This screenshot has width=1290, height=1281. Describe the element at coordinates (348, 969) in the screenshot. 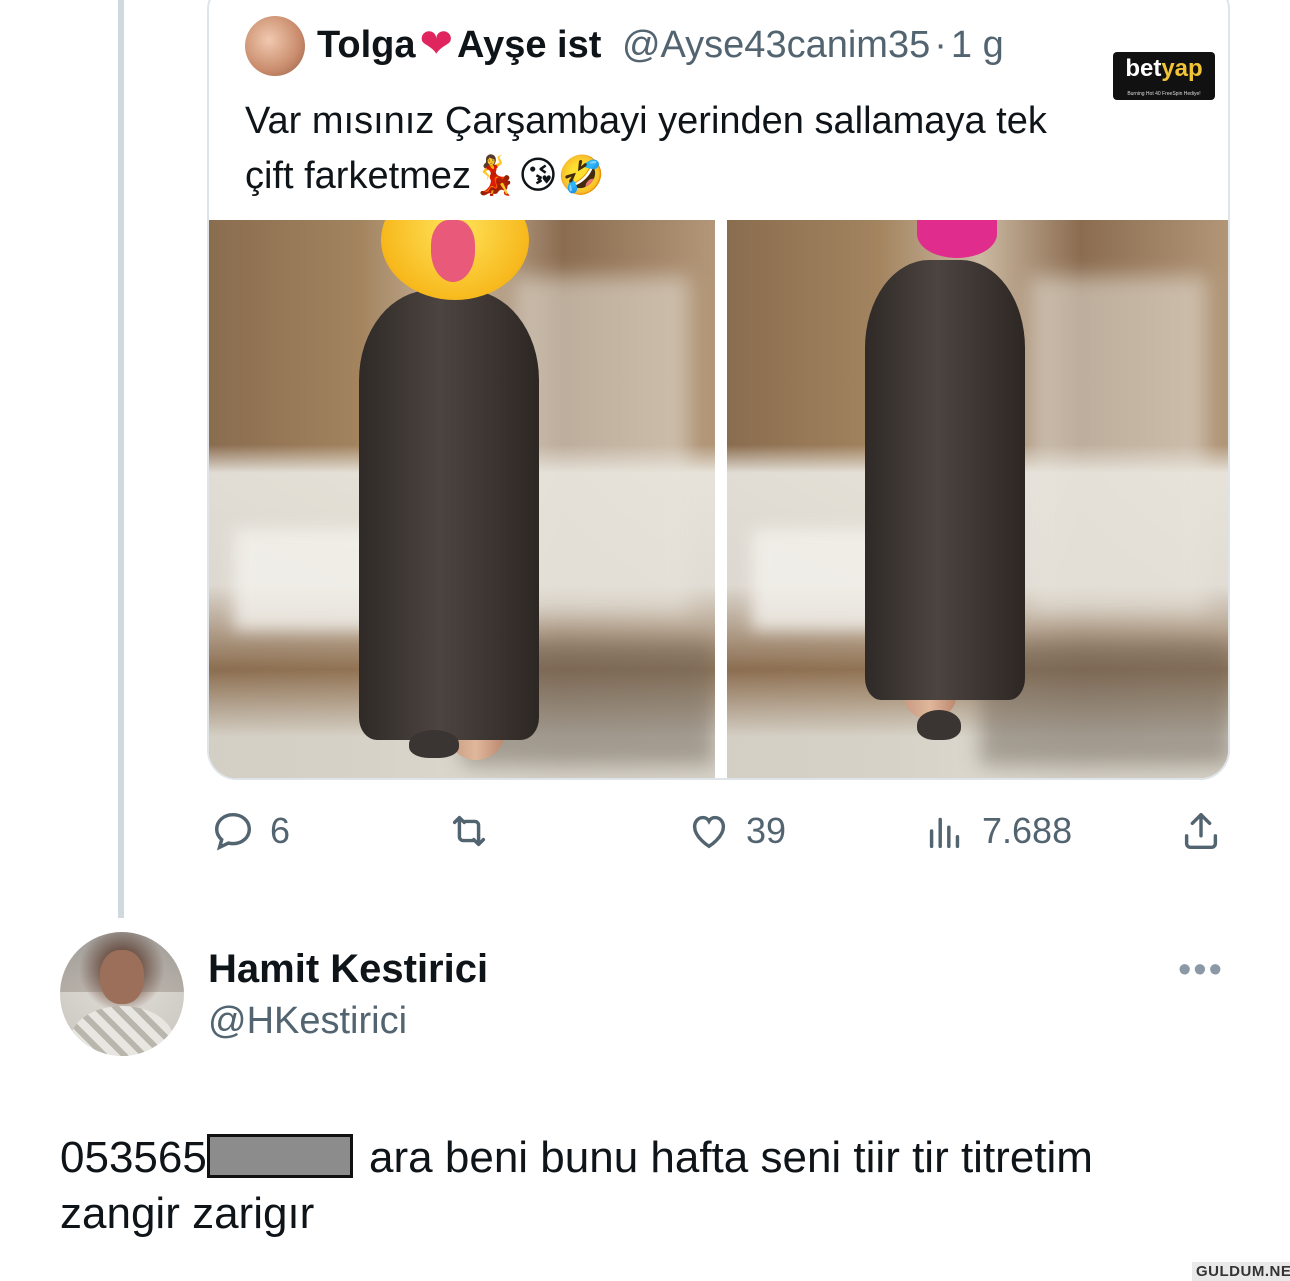

I see `reply-author-name: Hamit Kestirici` at that location.